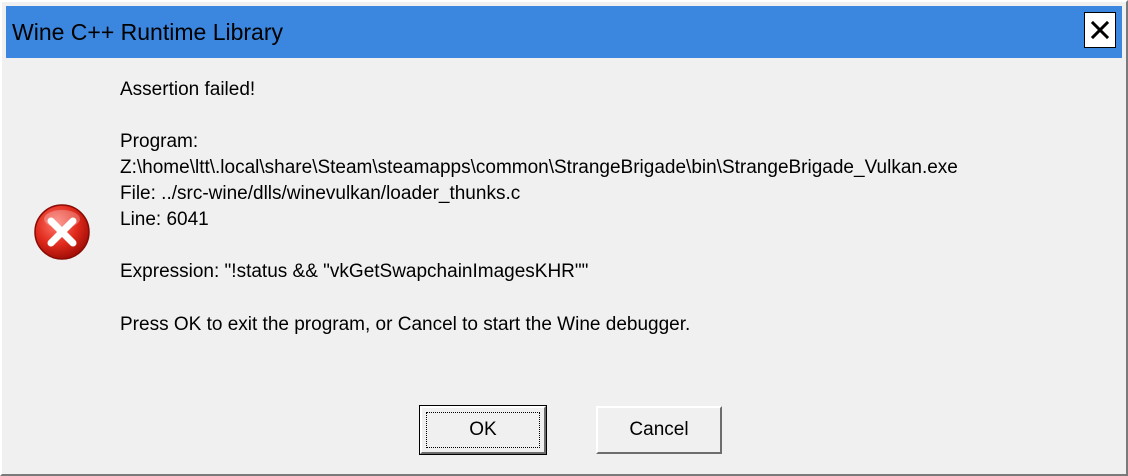 This screenshot has width=1128, height=476. What do you see at coordinates (147, 32) in the screenshot?
I see `window-title: Wine C++ Runtime Library` at bounding box center [147, 32].